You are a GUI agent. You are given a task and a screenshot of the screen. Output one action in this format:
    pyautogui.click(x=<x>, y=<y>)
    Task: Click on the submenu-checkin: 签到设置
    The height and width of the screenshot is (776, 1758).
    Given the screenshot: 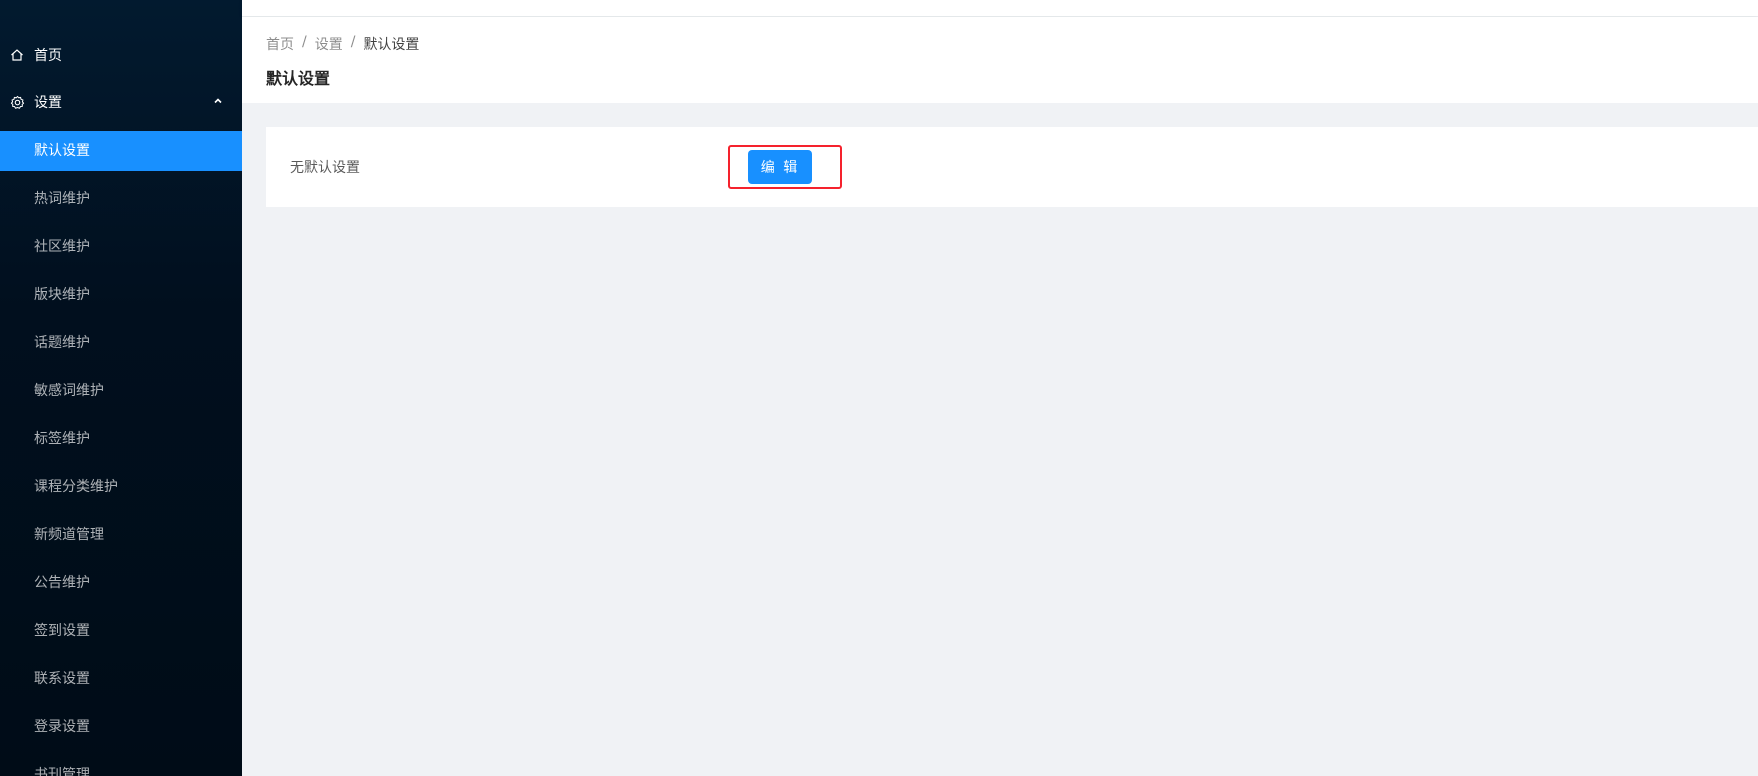 What is the action you would take?
    pyautogui.click(x=121, y=631)
    